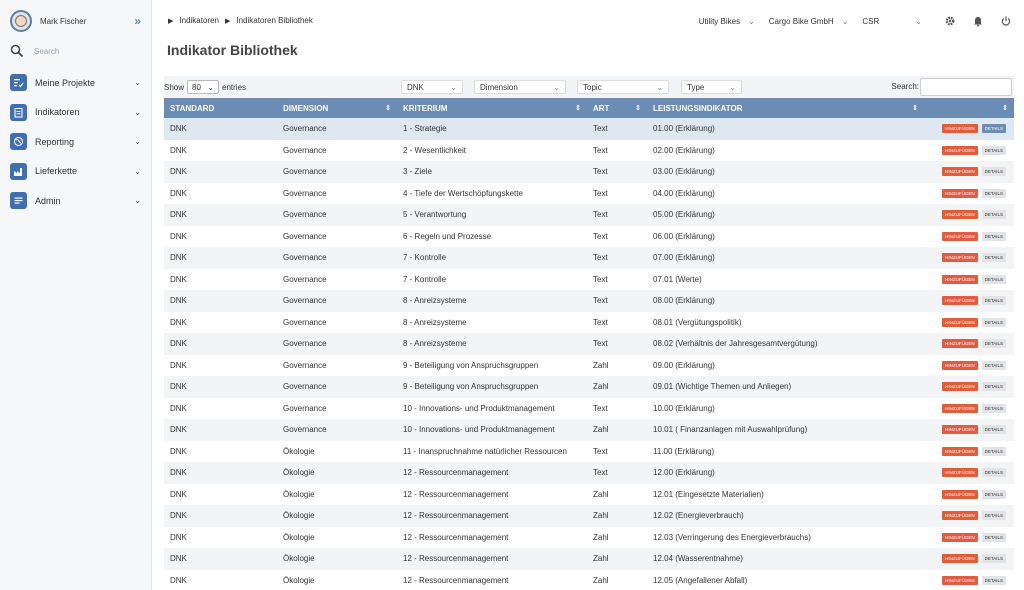  What do you see at coordinates (425, 108) in the screenshot?
I see `column-header-label: KRITERIUM` at bounding box center [425, 108].